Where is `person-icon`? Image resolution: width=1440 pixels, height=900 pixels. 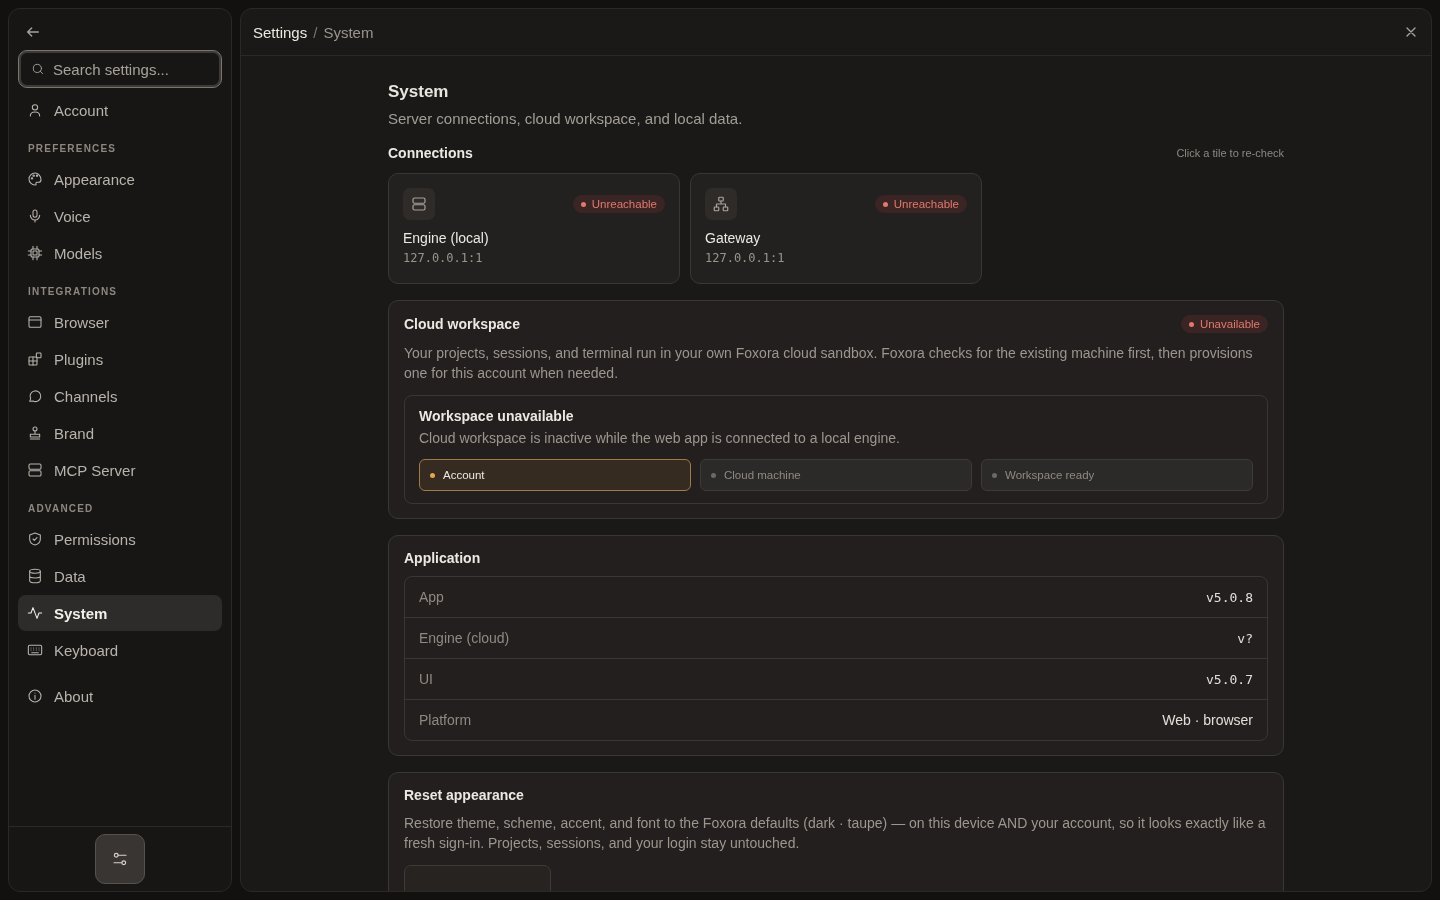
person-icon is located at coordinates (35, 110).